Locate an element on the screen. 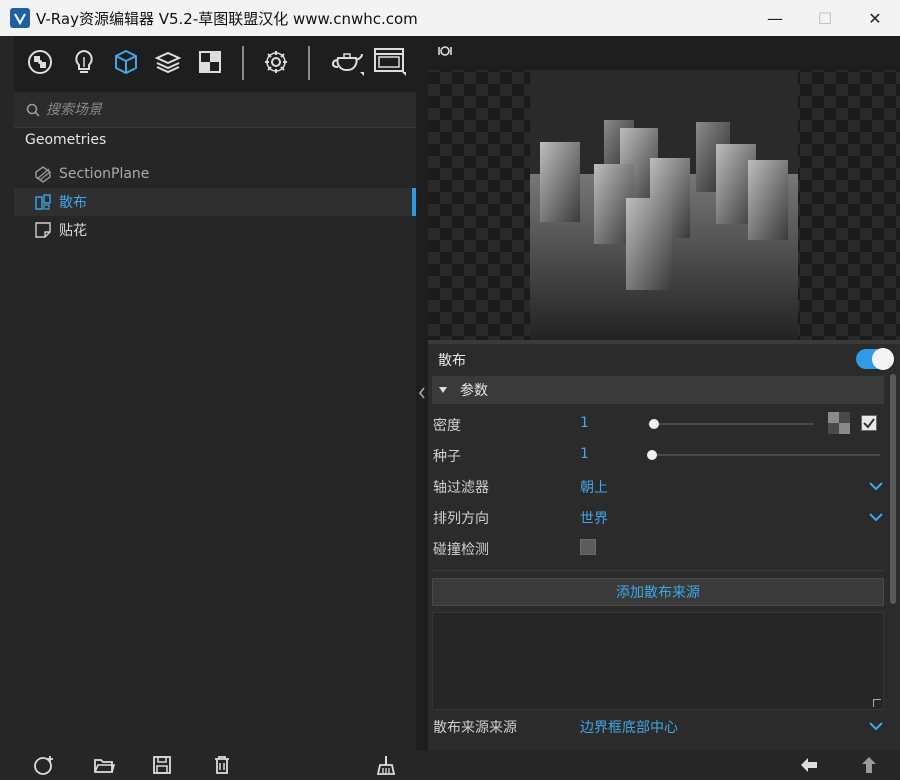 Image resolution: width=900 pixels, height=780 pixels. prop-label-alignment: 排列方向 is located at coordinates (461, 519).